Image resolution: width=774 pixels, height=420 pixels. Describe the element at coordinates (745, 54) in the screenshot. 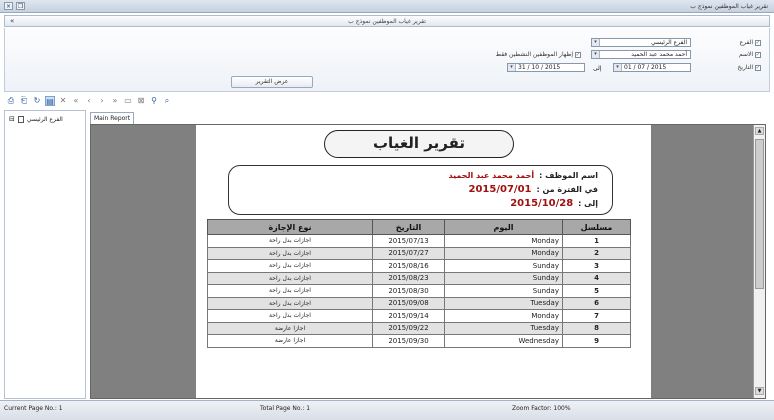

I see `name-label: الاسم` at that location.